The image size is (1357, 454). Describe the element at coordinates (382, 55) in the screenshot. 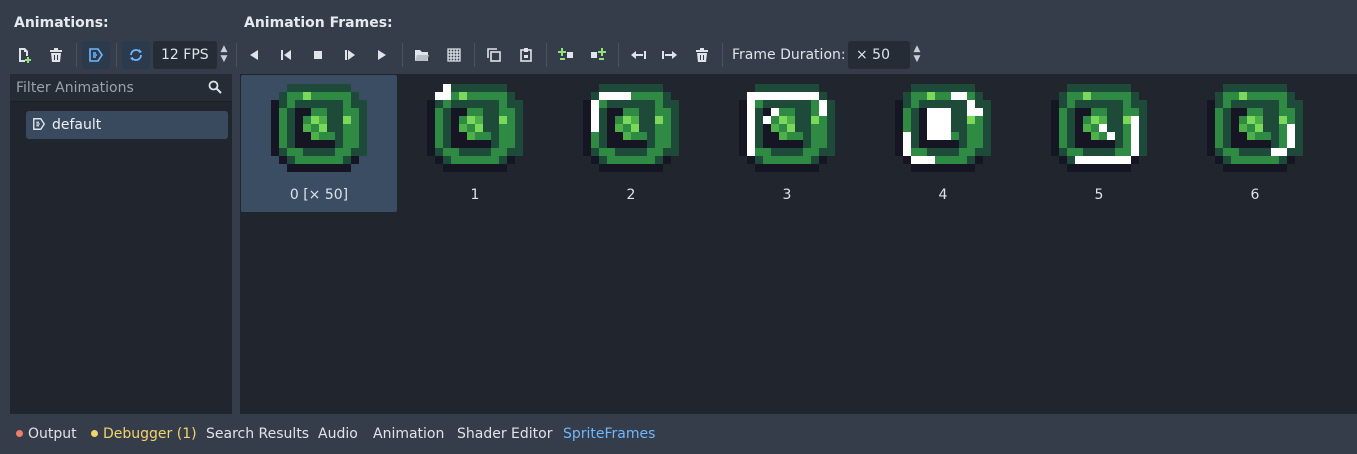

I see `play-button` at that location.